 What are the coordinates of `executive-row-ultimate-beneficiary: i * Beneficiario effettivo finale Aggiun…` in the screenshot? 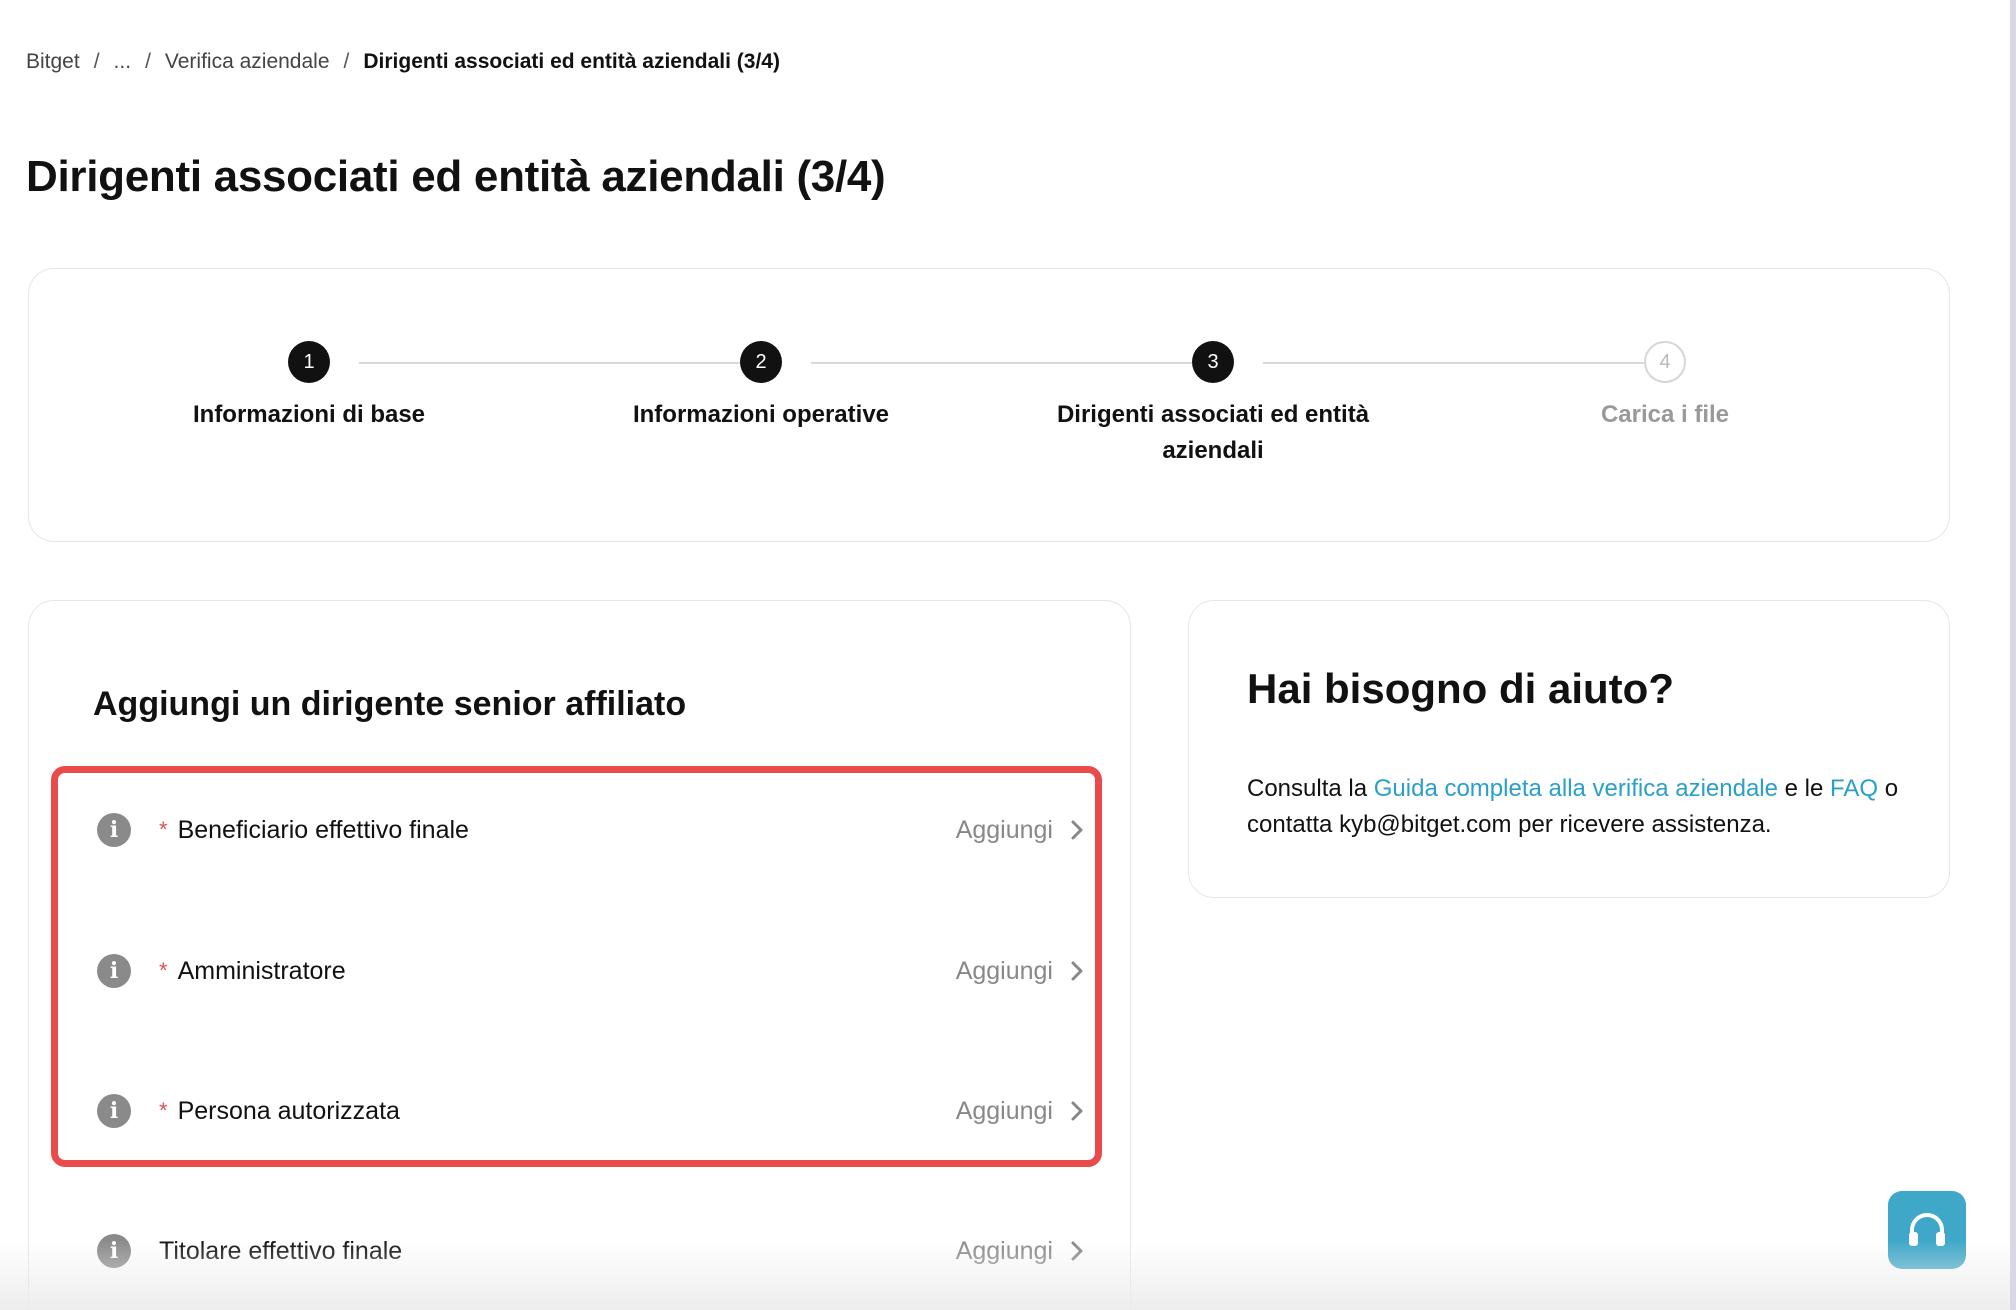 It's located at (592, 830).